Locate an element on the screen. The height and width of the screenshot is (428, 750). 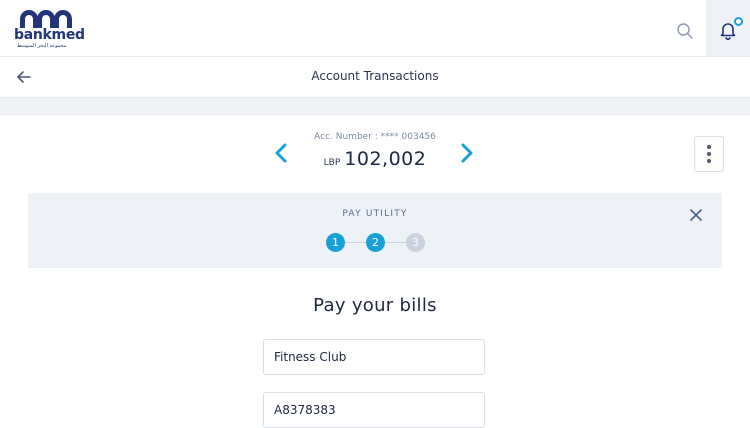
step-indicator: 1 2 3 is located at coordinates (376, 243).